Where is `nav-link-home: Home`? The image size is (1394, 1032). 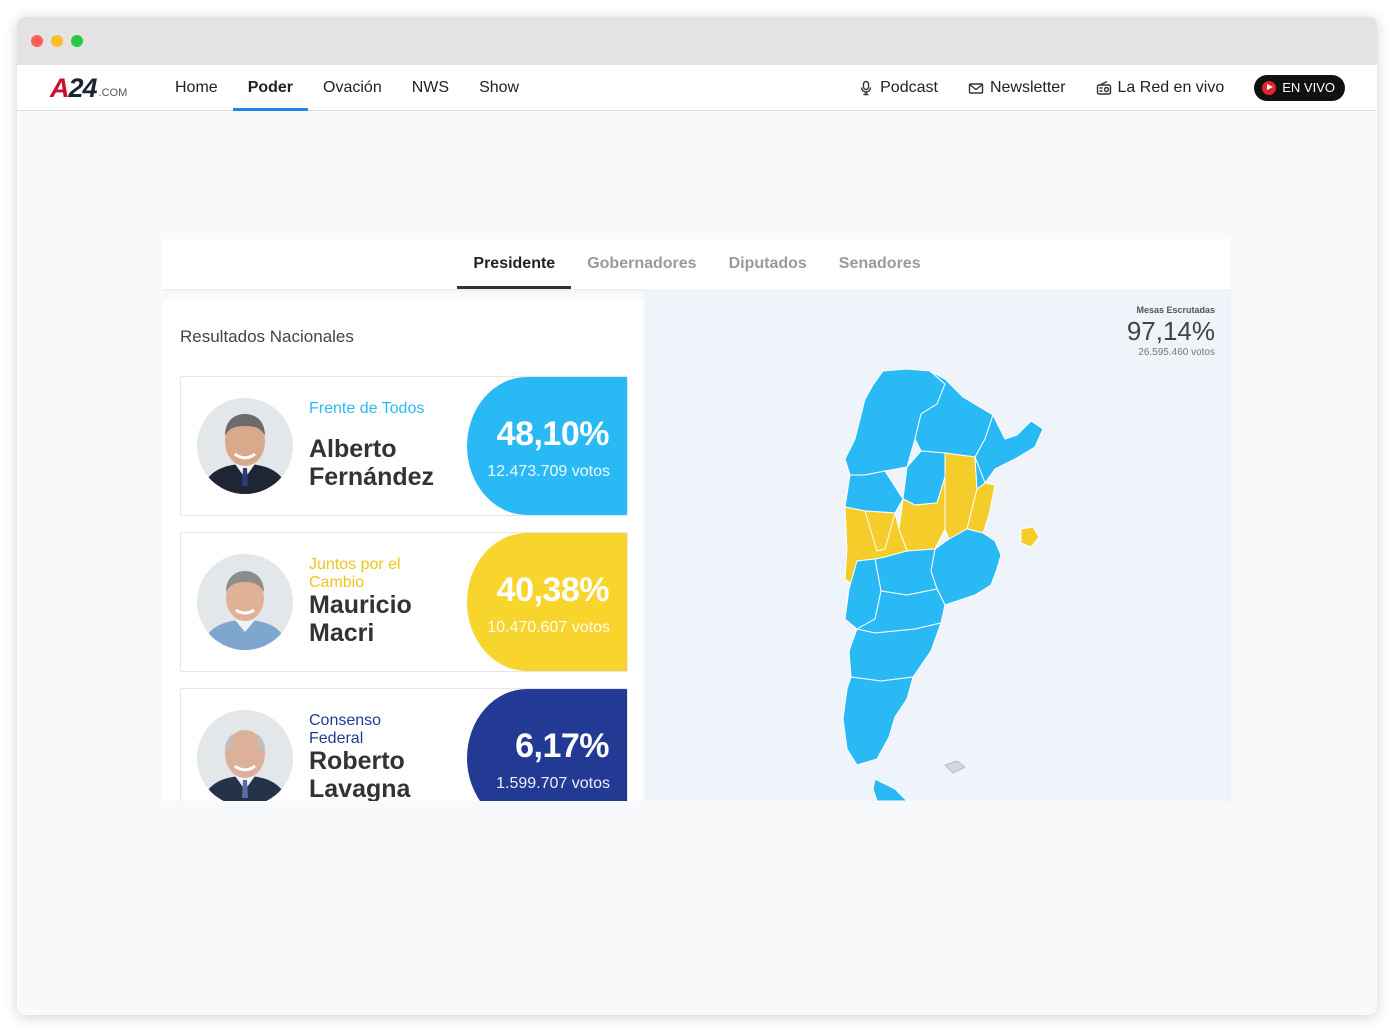
nav-link-home: Home is located at coordinates (196, 87).